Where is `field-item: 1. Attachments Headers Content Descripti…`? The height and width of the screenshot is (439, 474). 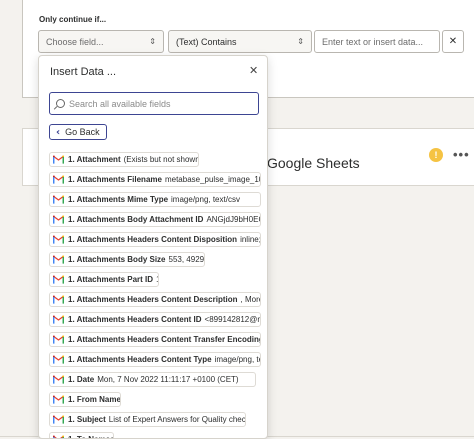
field-item: 1. Attachments Headers Content Descripti… is located at coordinates (155, 299).